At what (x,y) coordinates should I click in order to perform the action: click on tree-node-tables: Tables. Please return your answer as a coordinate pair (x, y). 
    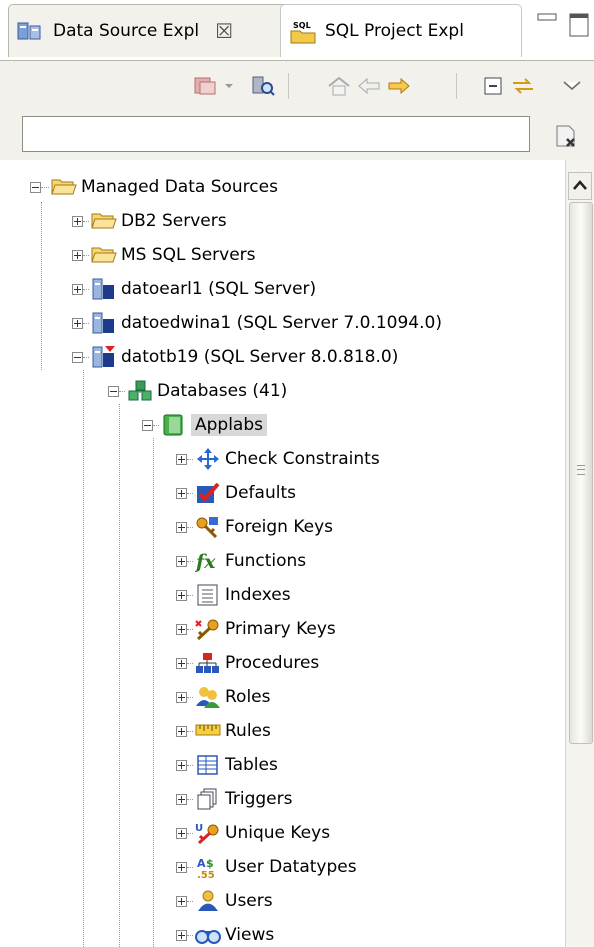
    Looking at the image, I should click on (227, 765).